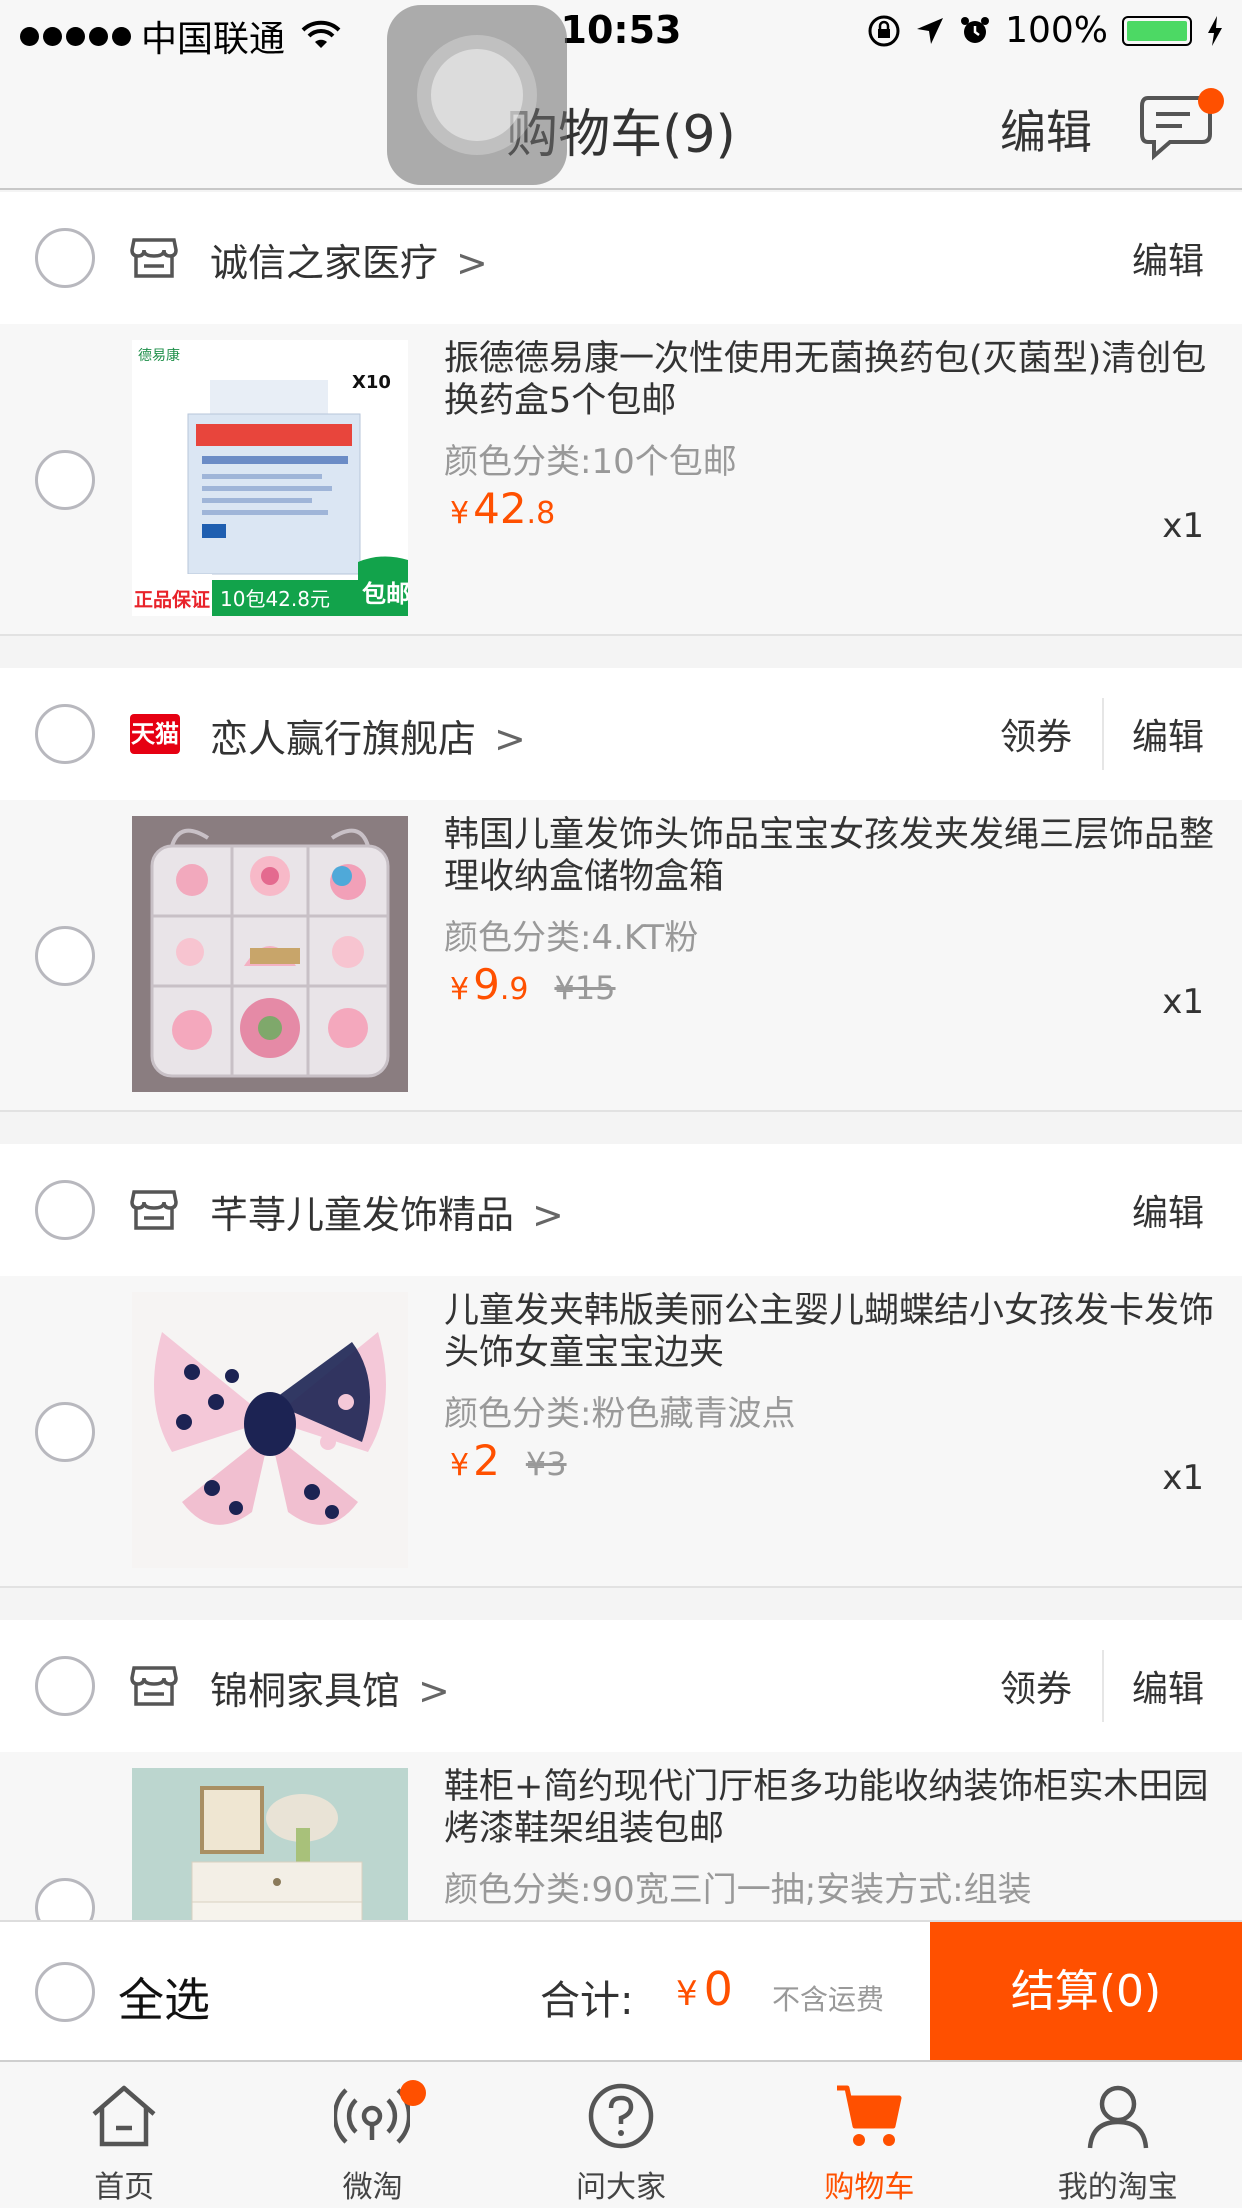 The height and width of the screenshot is (2208, 1242). I want to click on shipping-note: 不含运费, so click(828, 1999).